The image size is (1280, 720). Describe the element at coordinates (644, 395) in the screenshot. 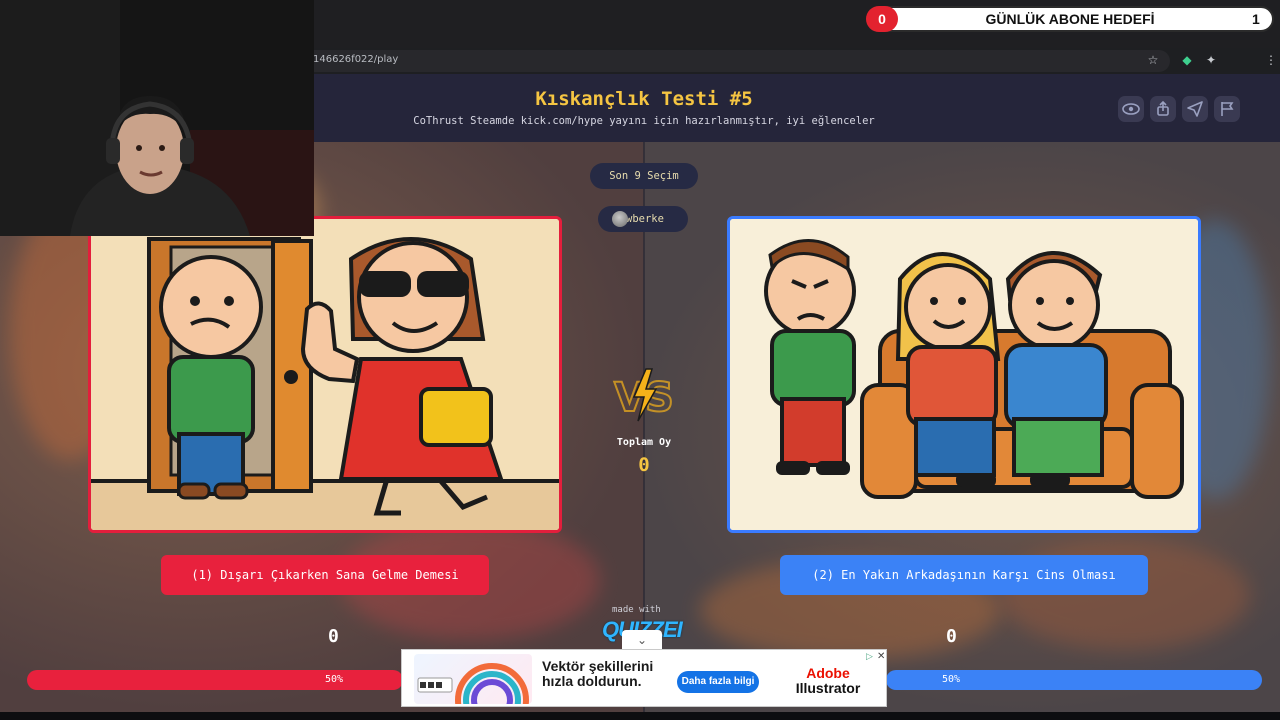

I see `versus-icon: VS` at that location.